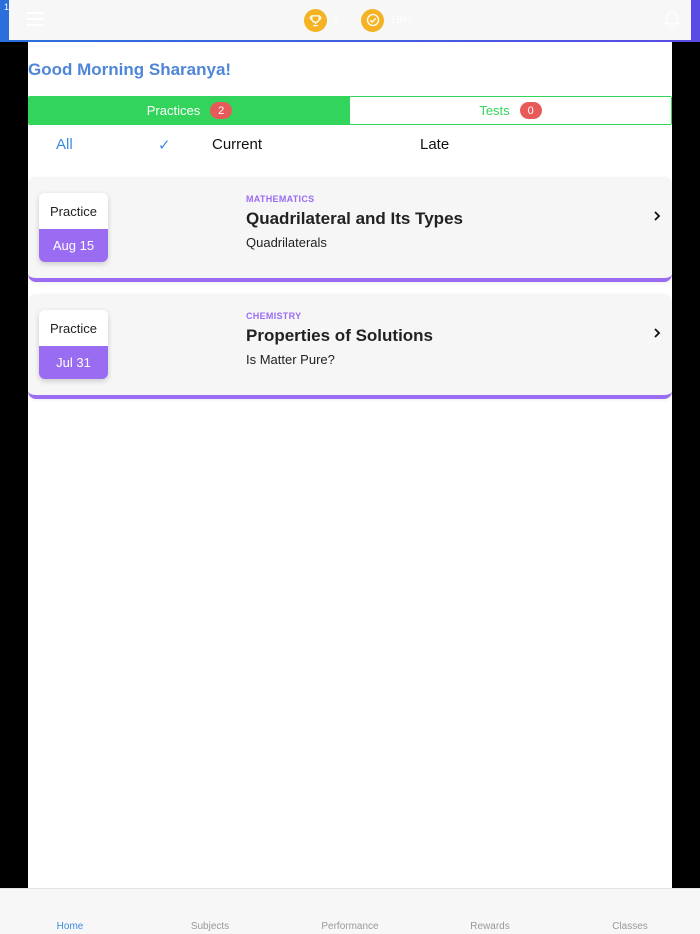 This screenshot has height=934, width=700. Describe the element at coordinates (290, 359) in the screenshot. I see `card-topic: Is Matter Pure?` at that location.